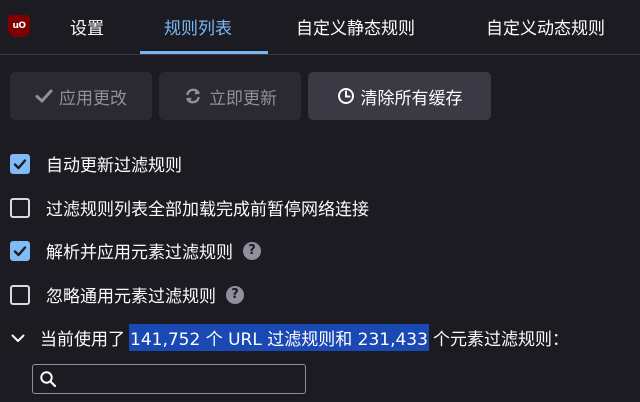 This screenshot has height=402, width=640. What do you see at coordinates (48, 379) in the screenshot?
I see `search-icon` at bounding box center [48, 379].